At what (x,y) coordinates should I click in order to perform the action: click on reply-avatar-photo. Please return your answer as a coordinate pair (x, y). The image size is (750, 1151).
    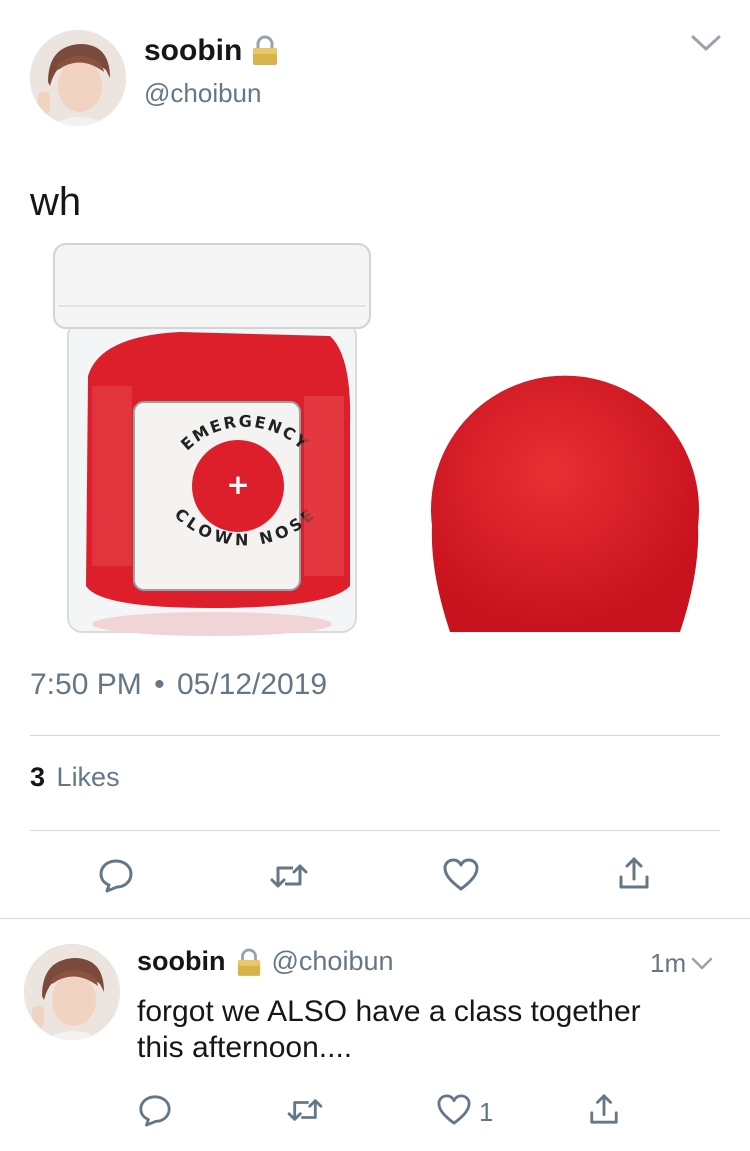
    Looking at the image, I should click on (72, 992).